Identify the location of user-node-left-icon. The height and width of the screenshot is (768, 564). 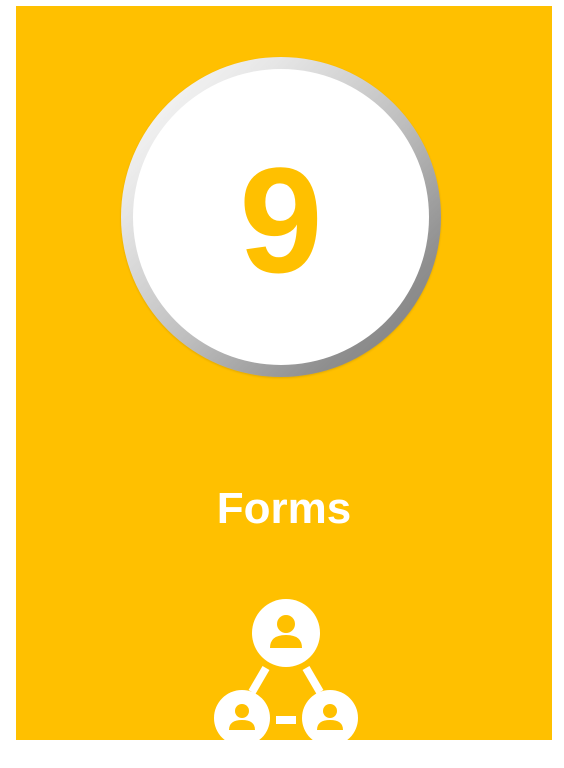
(242, 718).